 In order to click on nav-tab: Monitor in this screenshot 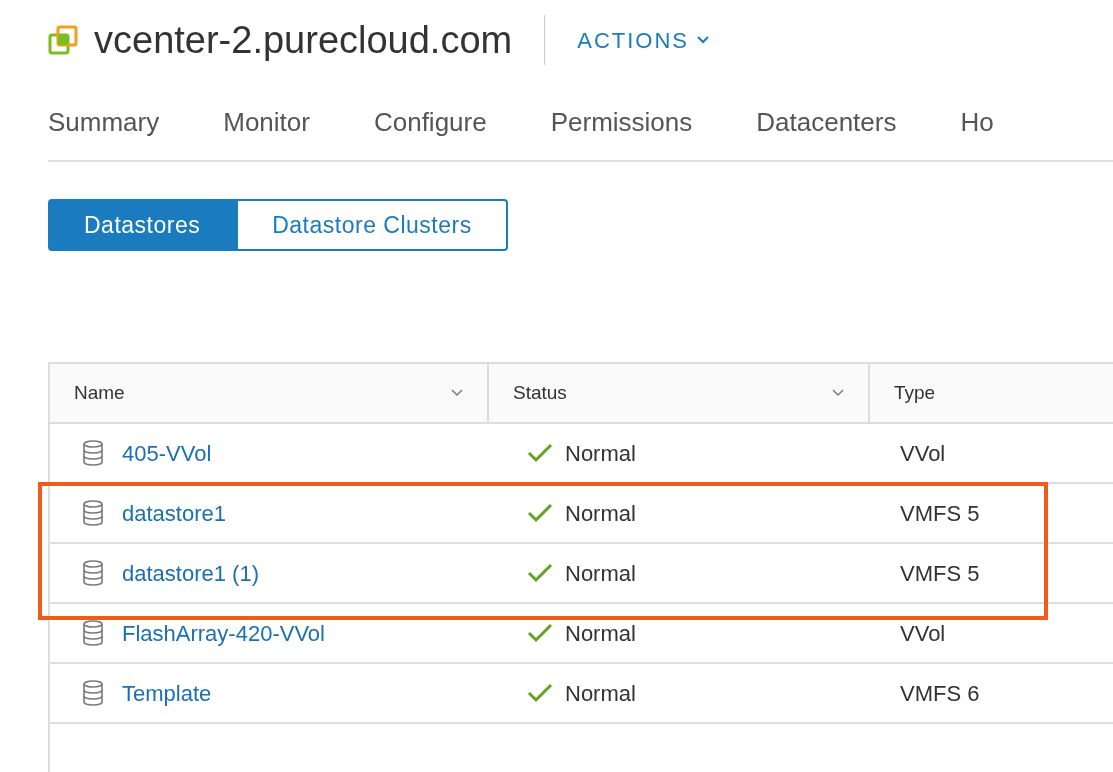, I will do `click(266, 121)`.